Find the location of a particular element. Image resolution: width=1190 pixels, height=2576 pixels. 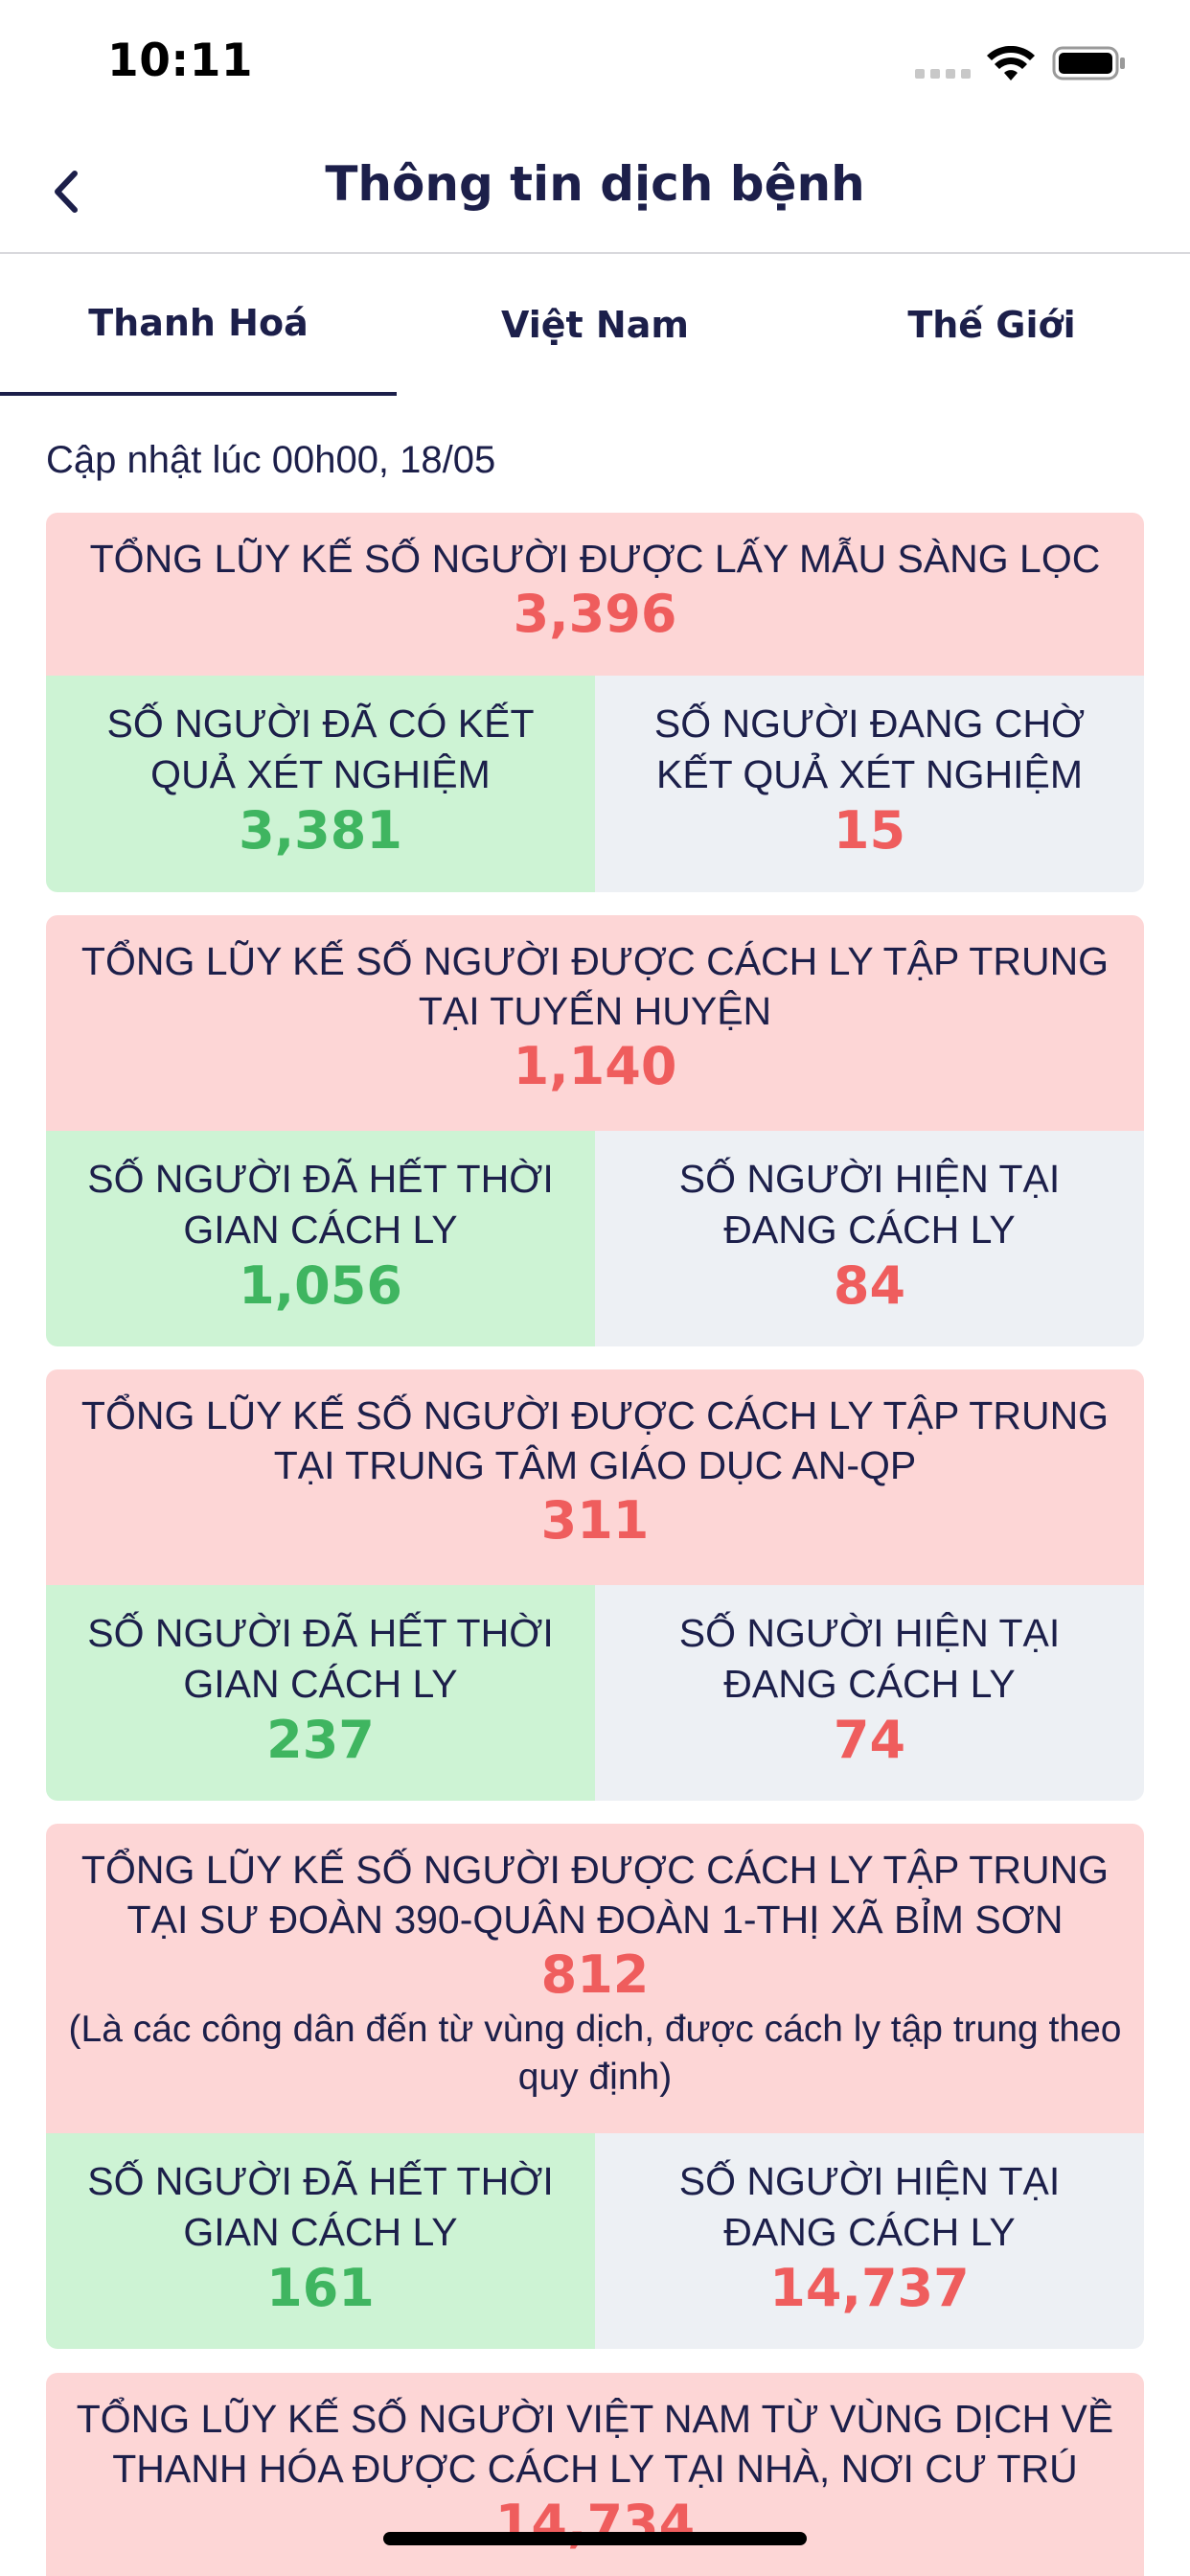

card-right-cell: SỐ NGƯỜI HIỆN TẠI ĐANG CÁCH LY 74 is located at coordinates (870, 1693).